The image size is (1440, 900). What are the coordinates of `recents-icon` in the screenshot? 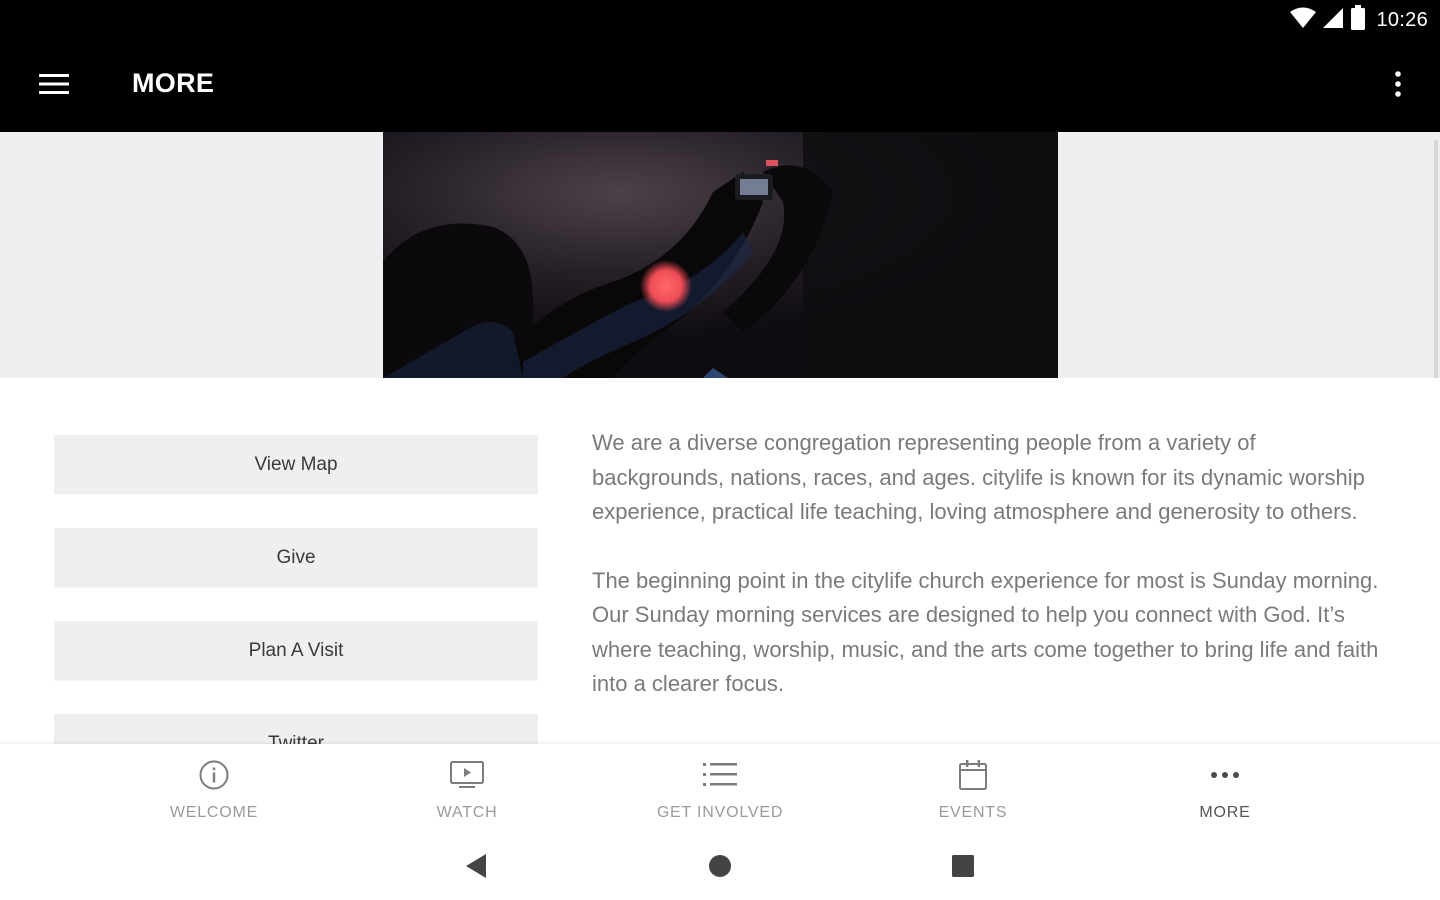 It's located at (963, 868).